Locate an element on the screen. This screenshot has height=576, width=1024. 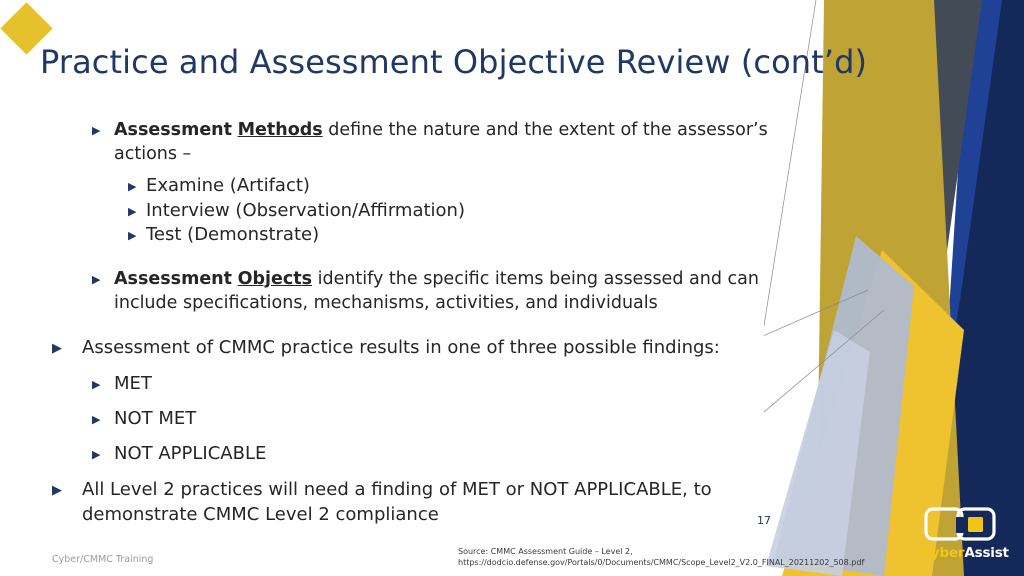
footer-left-label: Cyber/CMMC Training is located at coordinates (103, 559).